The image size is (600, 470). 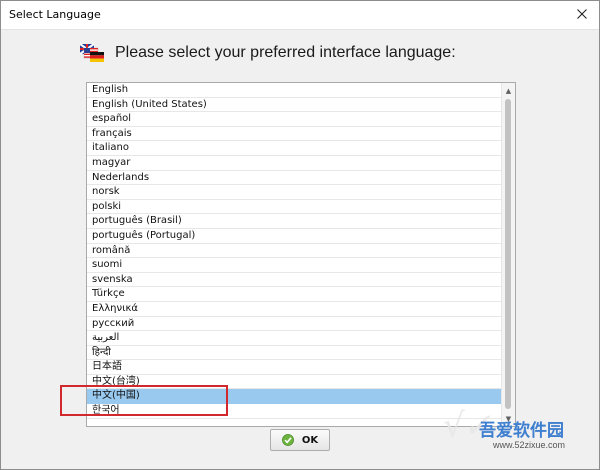 I want to click on close-button, so click(x=582, y=14).